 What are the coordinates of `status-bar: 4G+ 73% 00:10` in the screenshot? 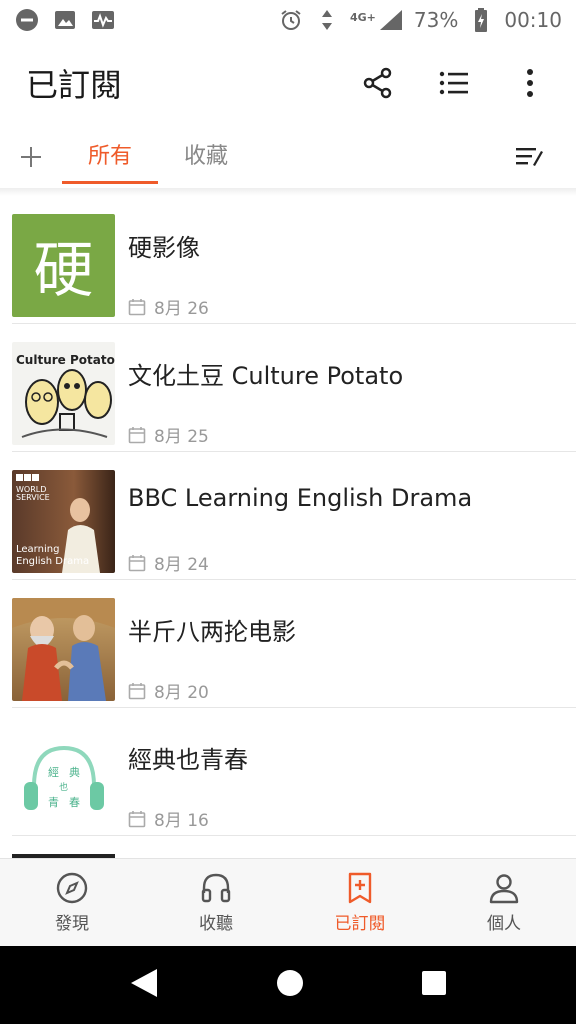 It's located at (288, 20).